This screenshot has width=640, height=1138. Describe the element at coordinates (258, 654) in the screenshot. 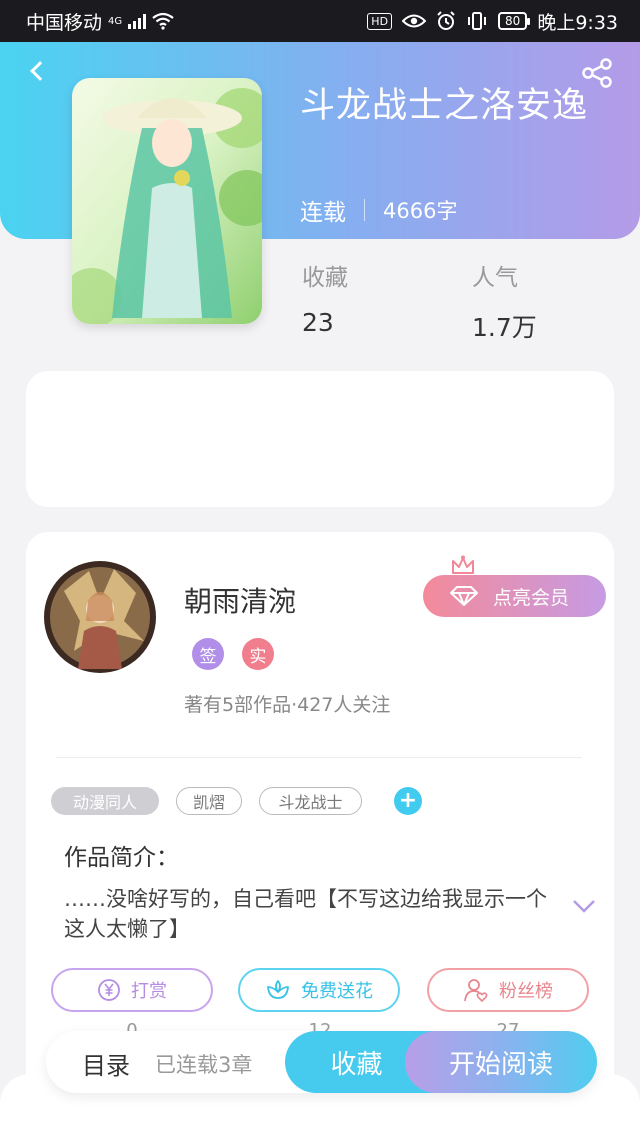

I see `verified-badge: 实` at that location.